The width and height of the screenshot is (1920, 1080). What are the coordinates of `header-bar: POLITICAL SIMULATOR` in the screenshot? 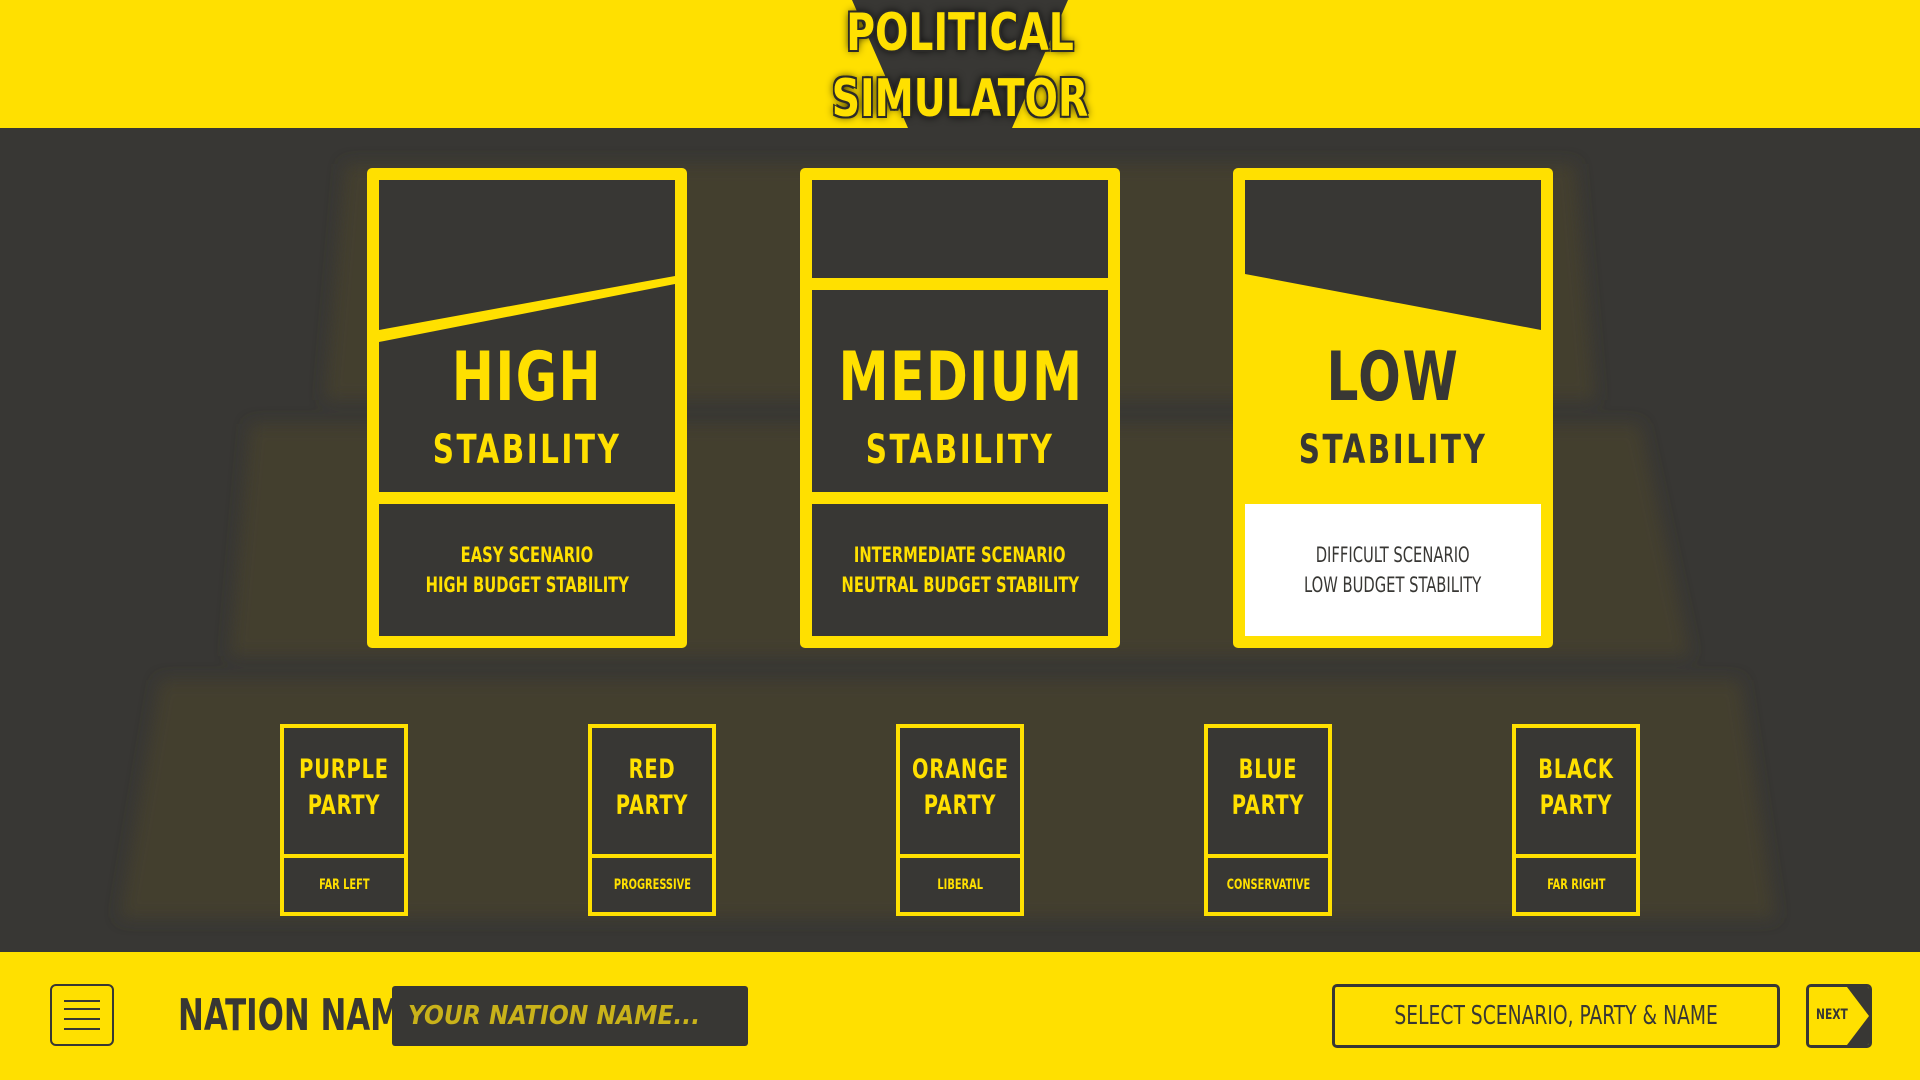 It's located at (960, 64).